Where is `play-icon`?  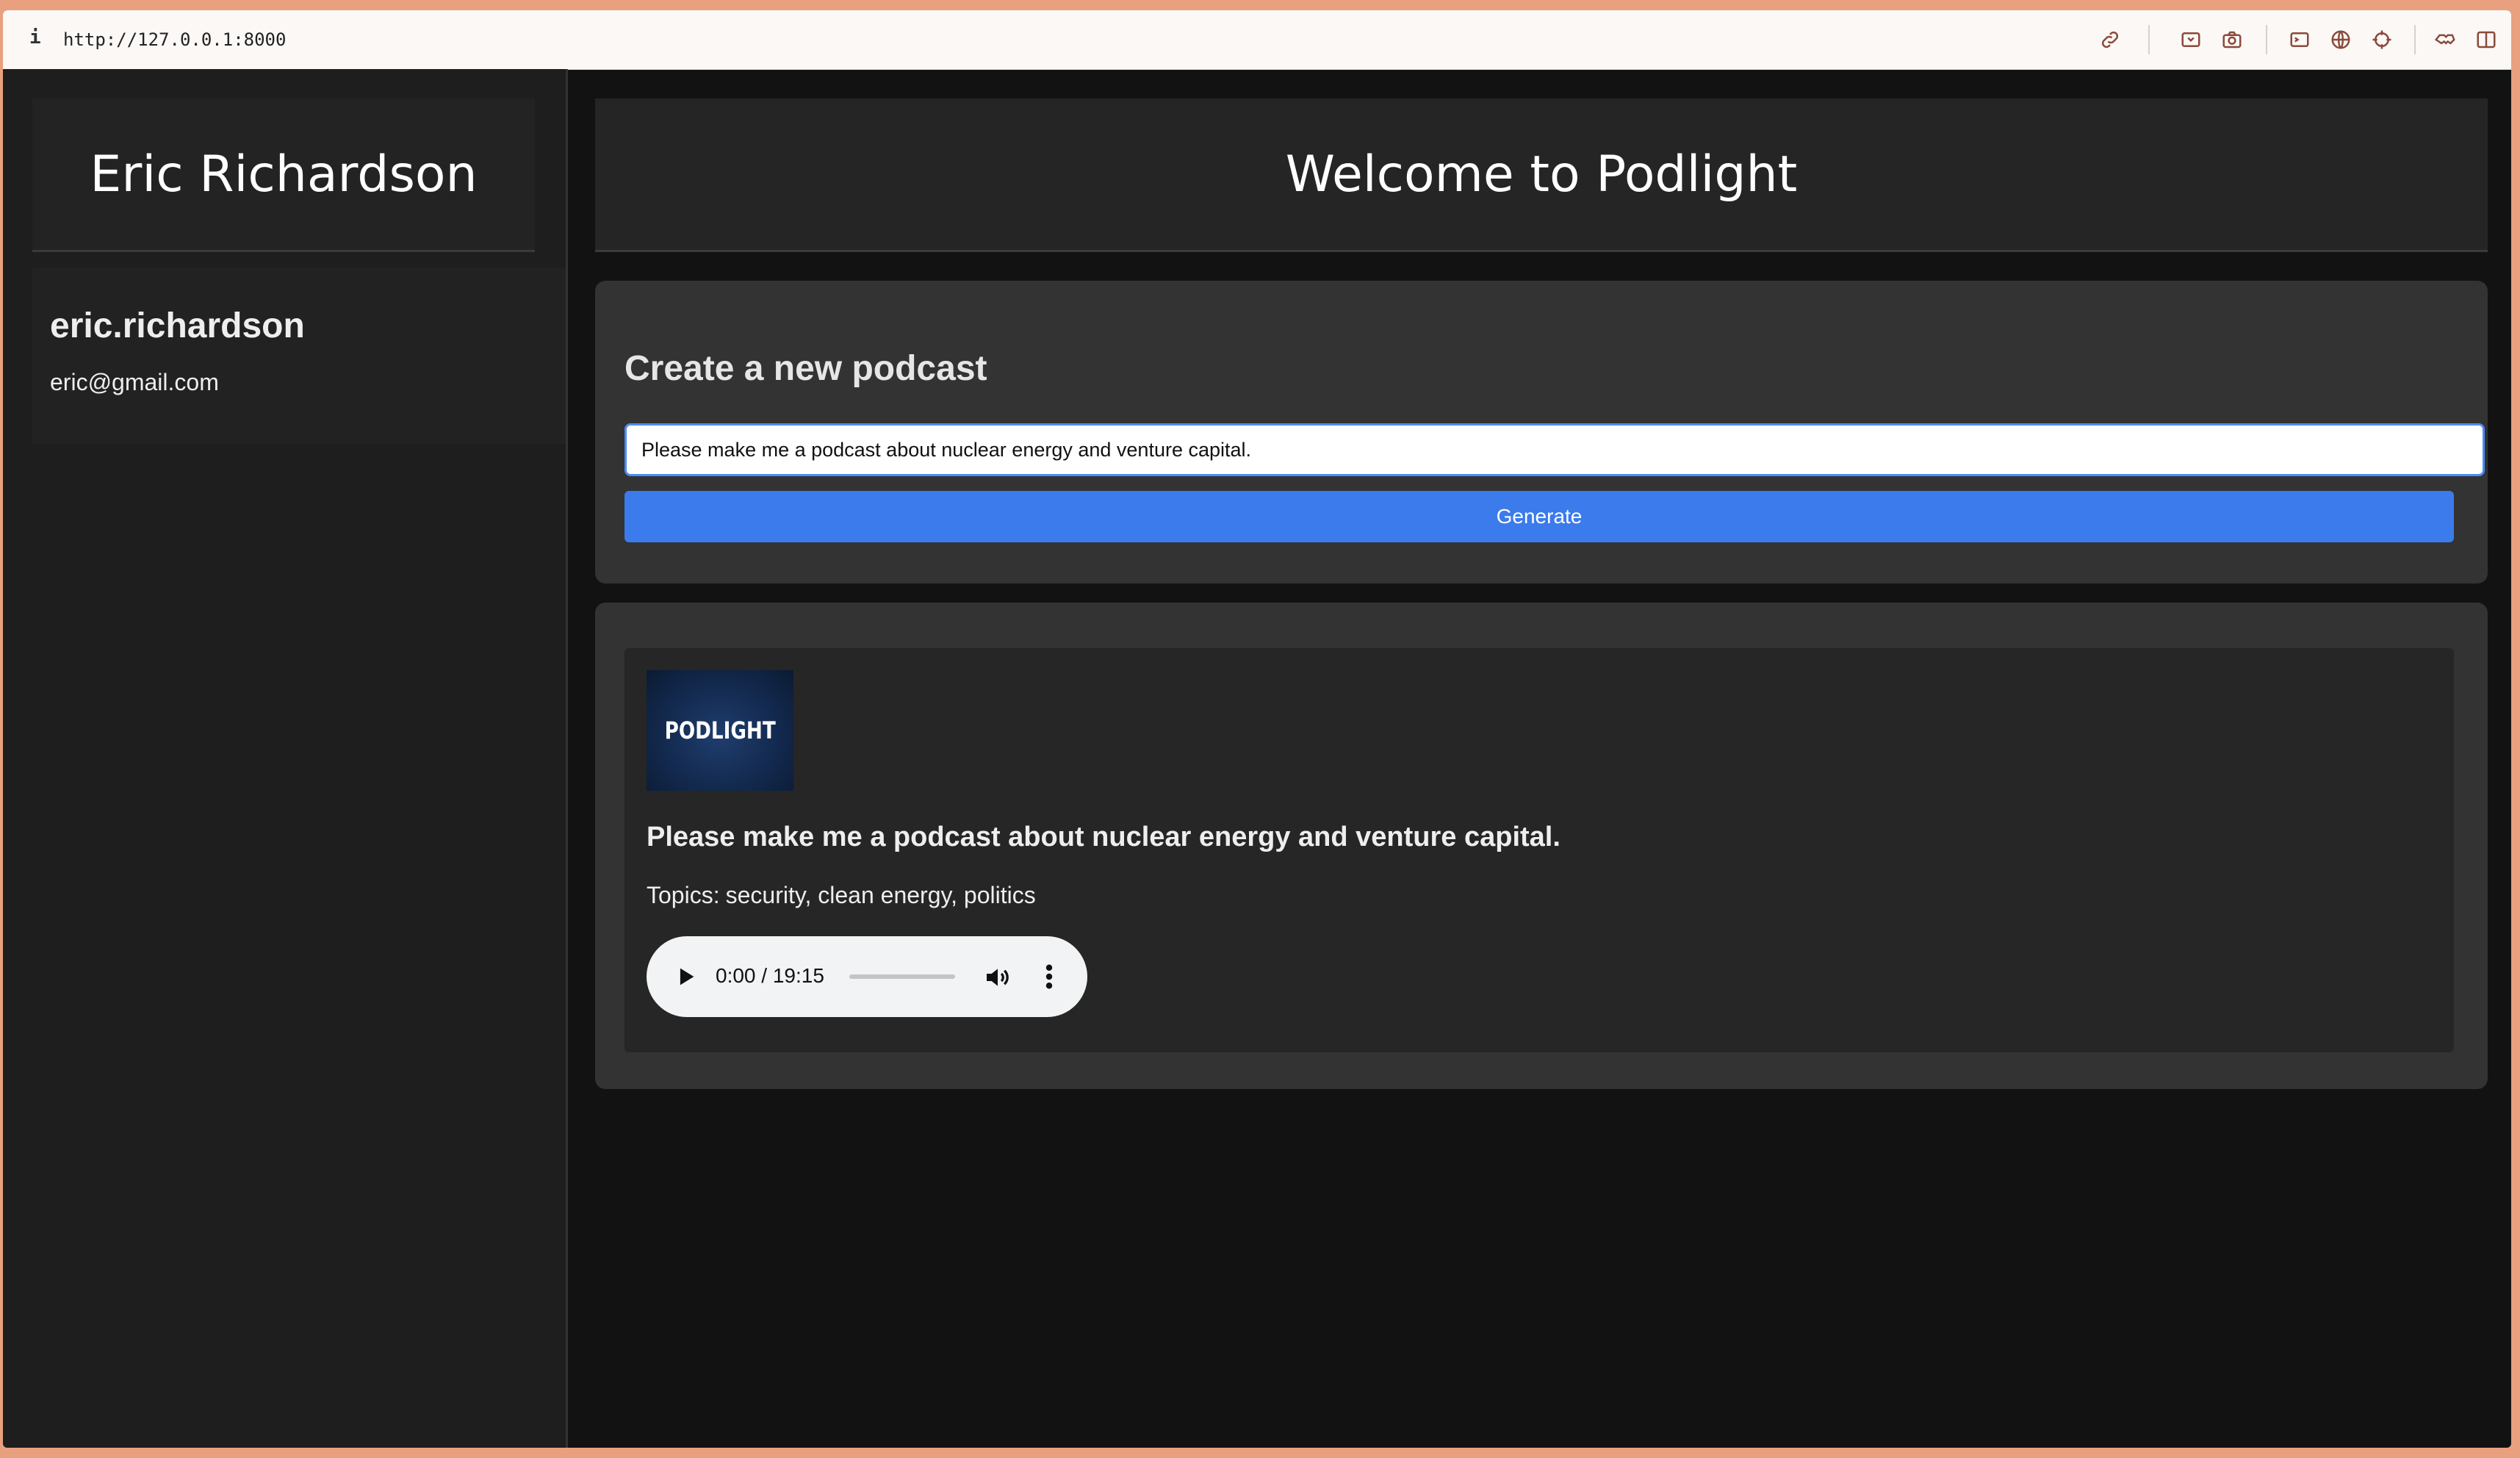 play-icon is located at coordinates (686, 976).